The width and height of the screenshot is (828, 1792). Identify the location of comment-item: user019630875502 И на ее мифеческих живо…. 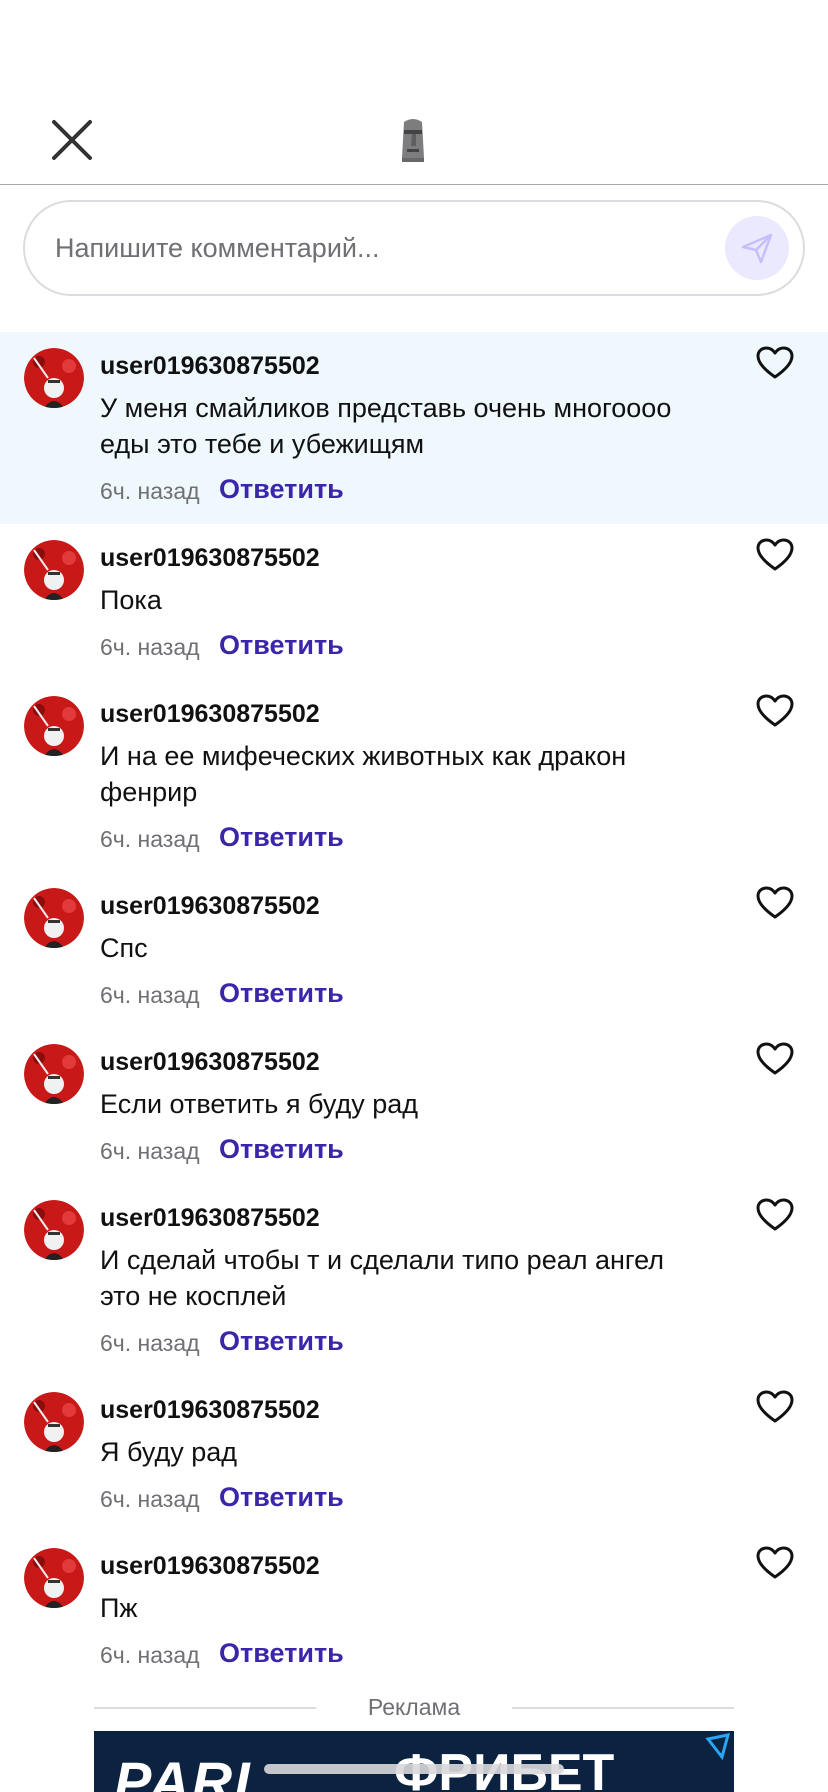
(414, 776).